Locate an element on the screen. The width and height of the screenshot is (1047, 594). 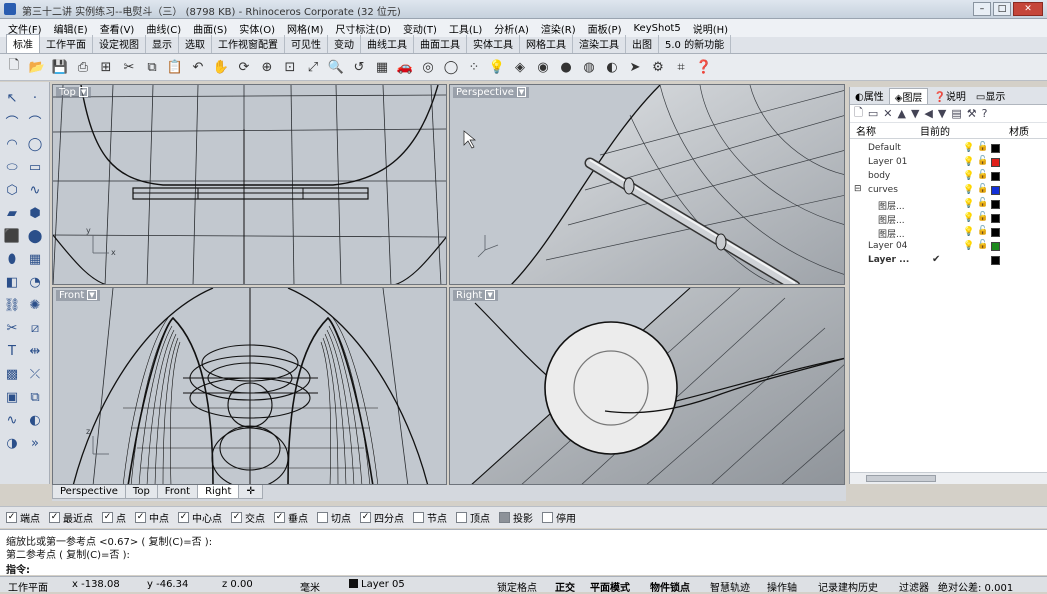
import-icon: ⊞ is located at coordinates (106, 67).